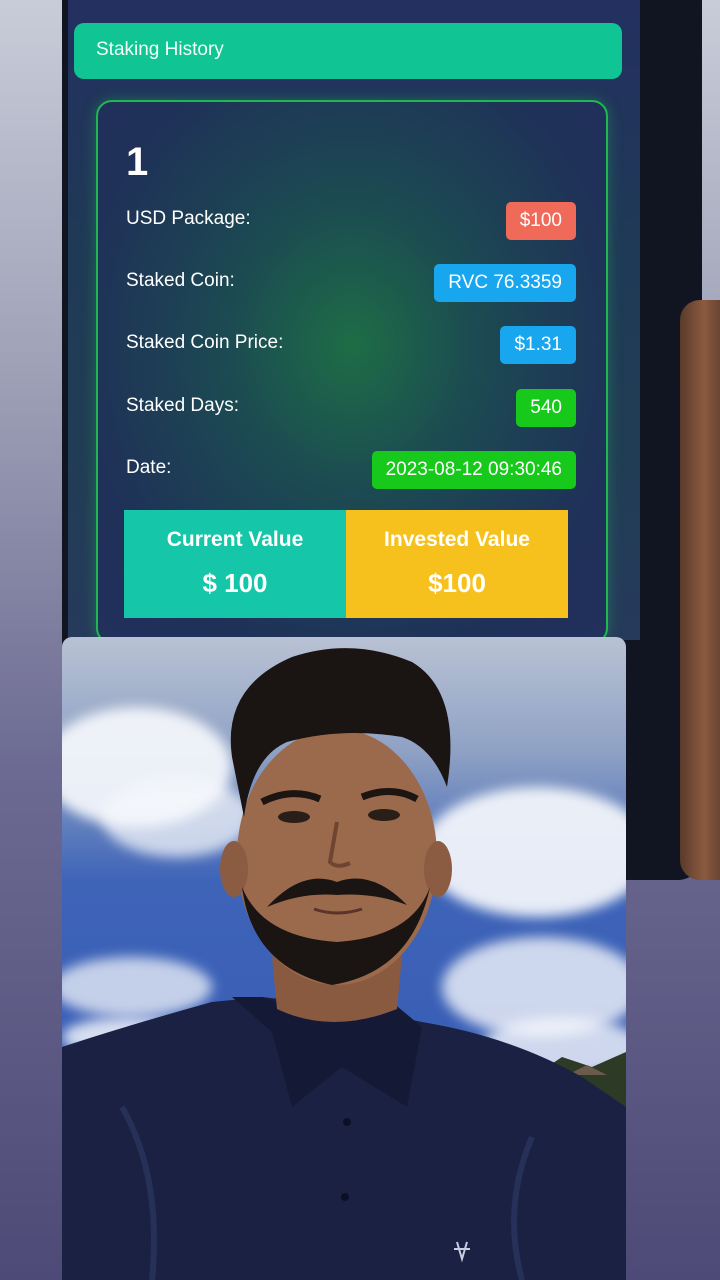  I want to click on staked-days-label: Staked Days:, so click(182, 405).